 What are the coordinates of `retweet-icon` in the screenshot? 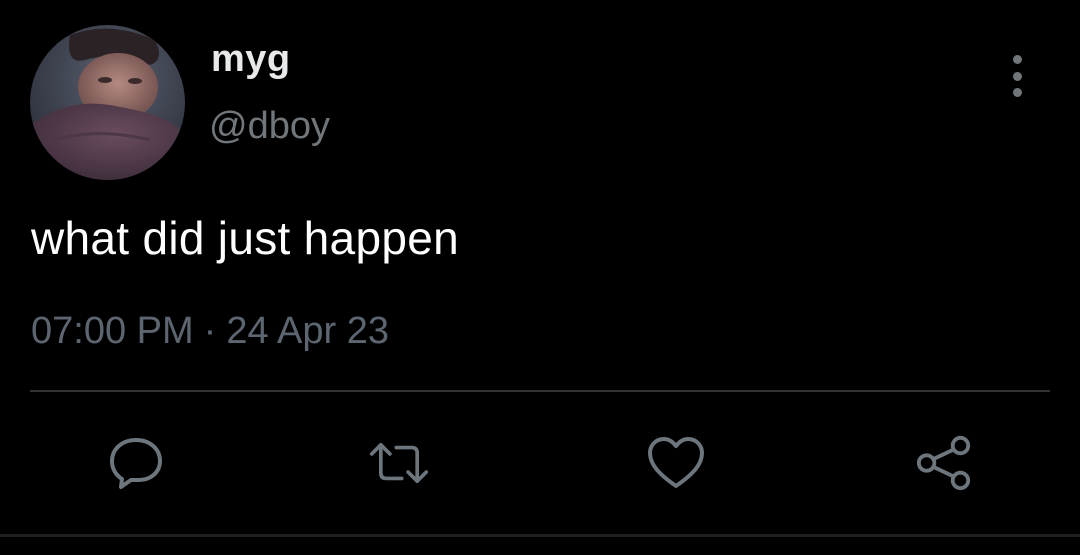 It's located at (399, 463).